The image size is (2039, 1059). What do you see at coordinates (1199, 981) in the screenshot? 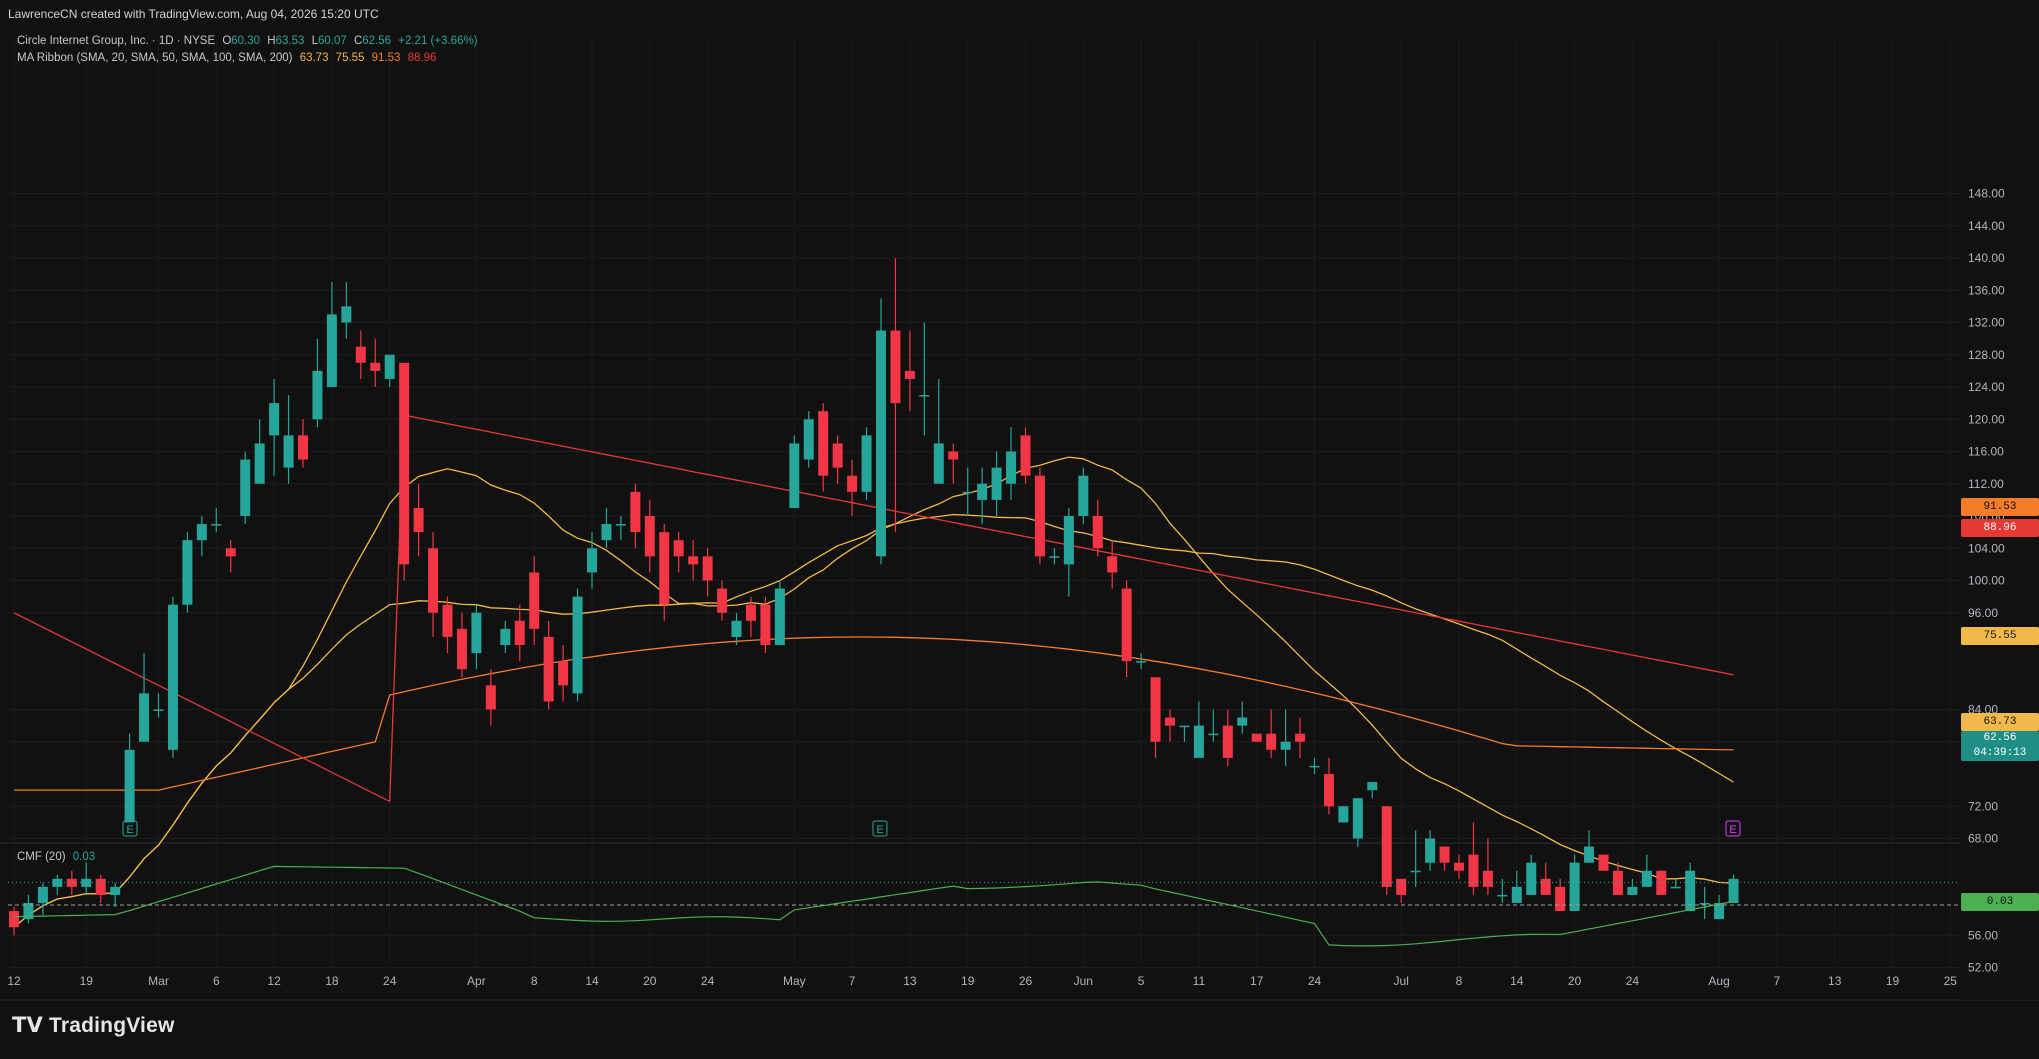
I see `time-tick-label: 11` at bounding box center [1199, 981].